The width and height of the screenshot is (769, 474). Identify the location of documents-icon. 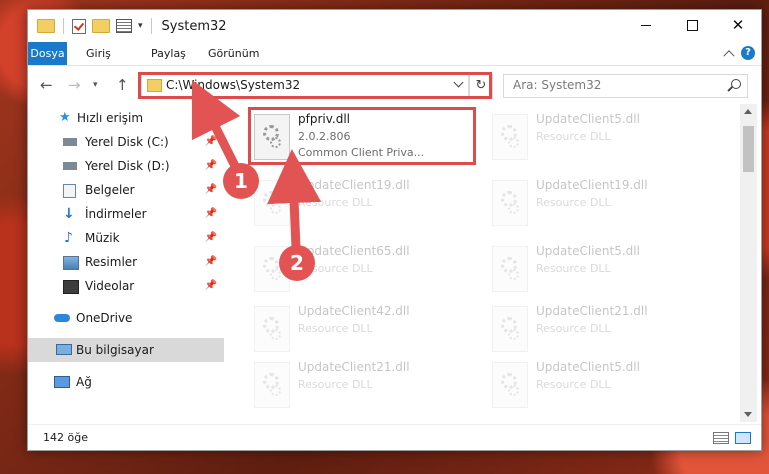
(69, 191).